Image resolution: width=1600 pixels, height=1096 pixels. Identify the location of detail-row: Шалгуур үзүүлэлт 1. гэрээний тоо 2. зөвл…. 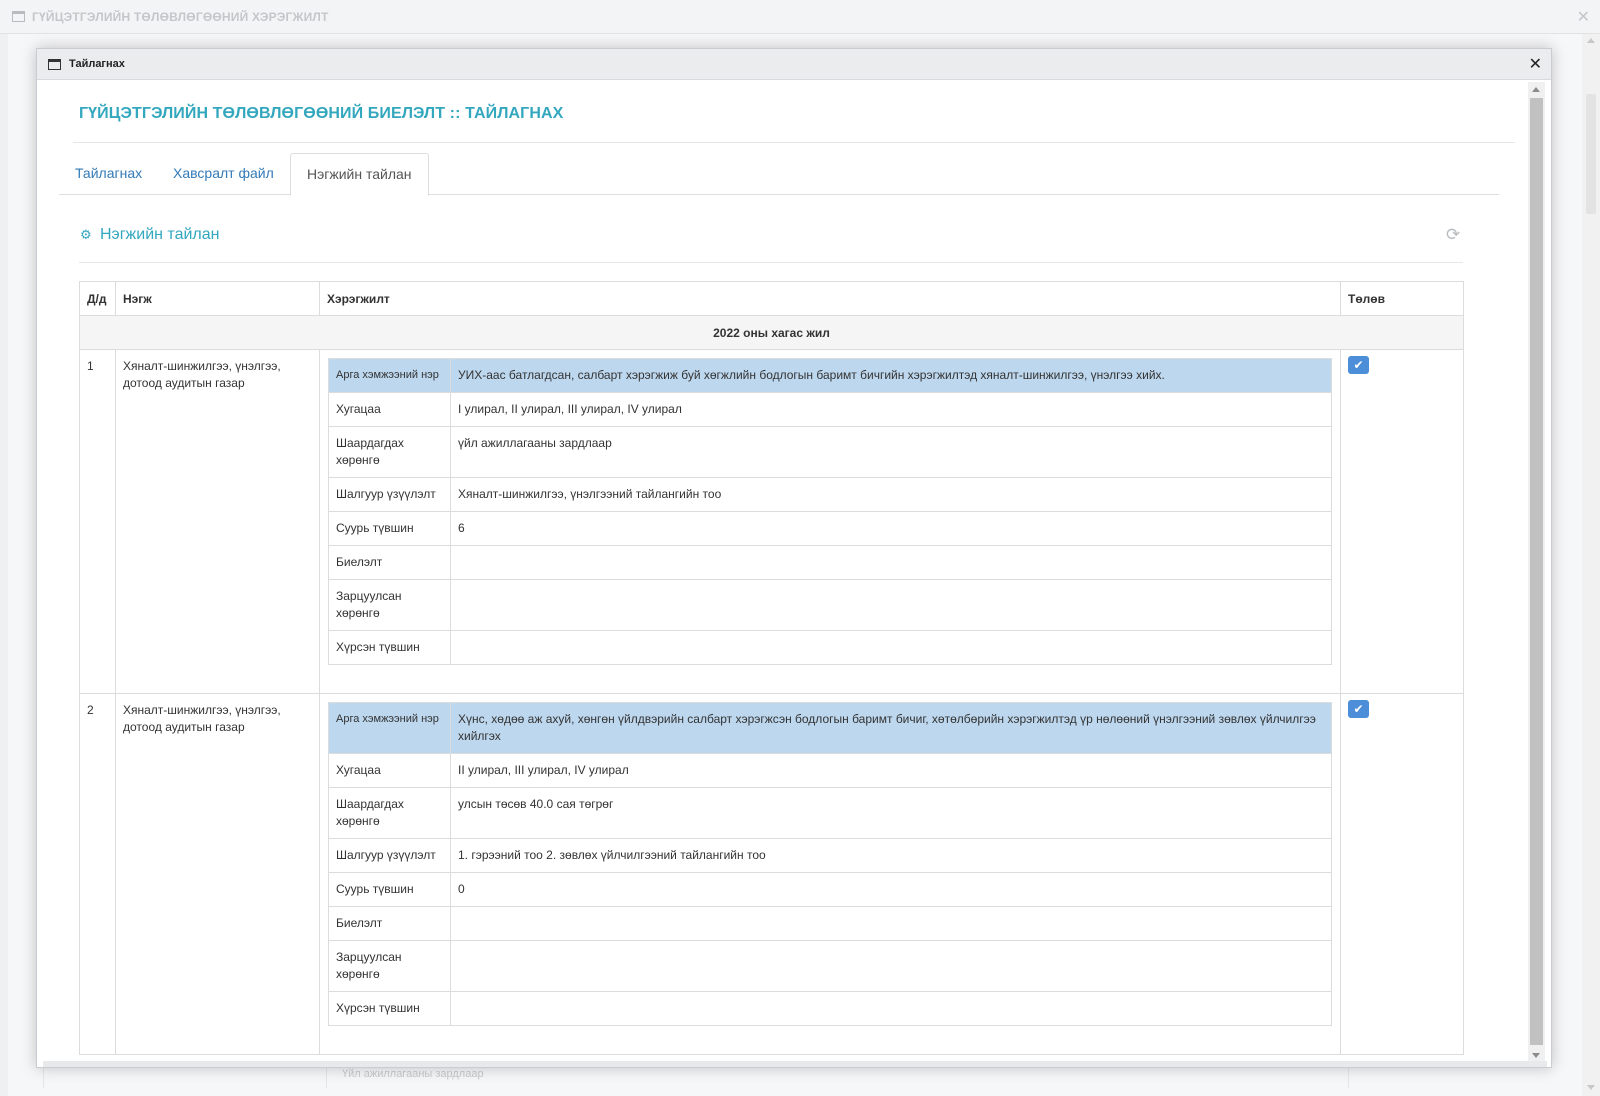
(830, 855).